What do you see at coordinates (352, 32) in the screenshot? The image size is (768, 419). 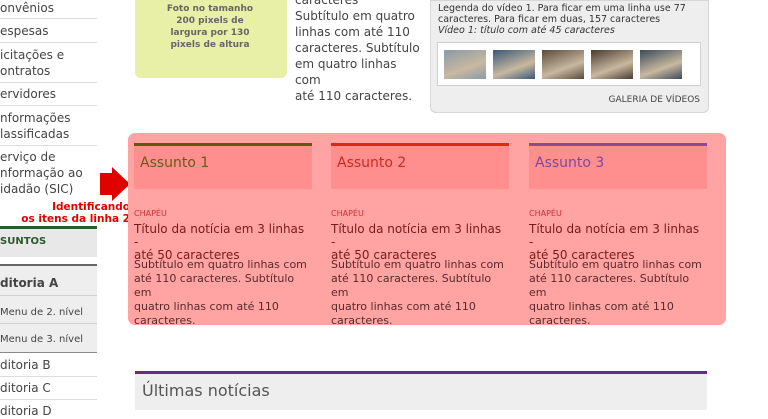 I see `text-line: linhas com até 110` at bounding box center [352, 32].